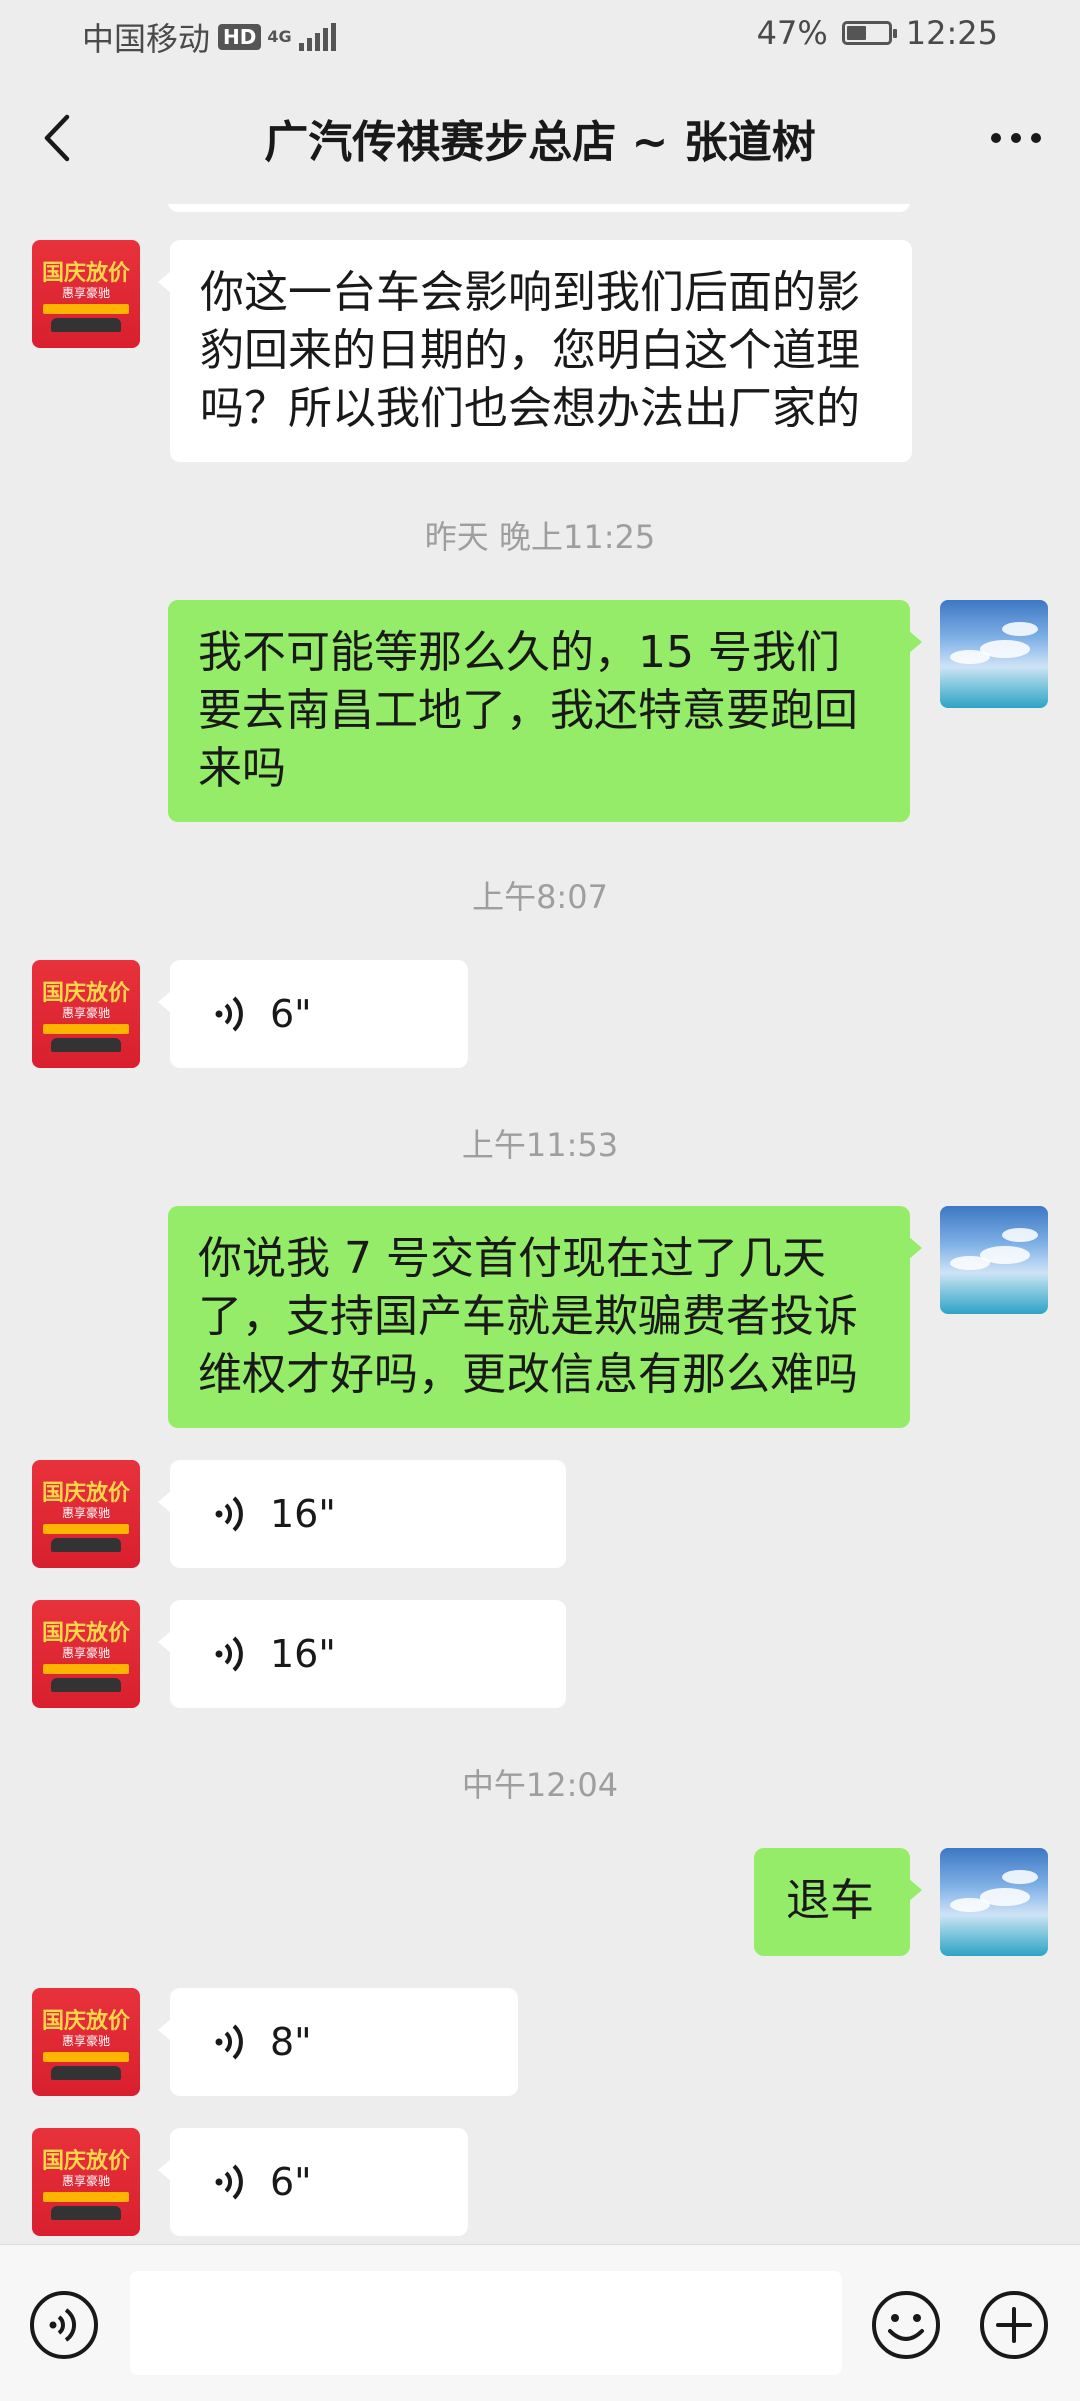 This screenshot has width=1080, height=2401. I want to click on message-text: 我不可能等那么久的，15 号我们要去南昌工地了，我还特意要跑回来吗, so click(528, 710).